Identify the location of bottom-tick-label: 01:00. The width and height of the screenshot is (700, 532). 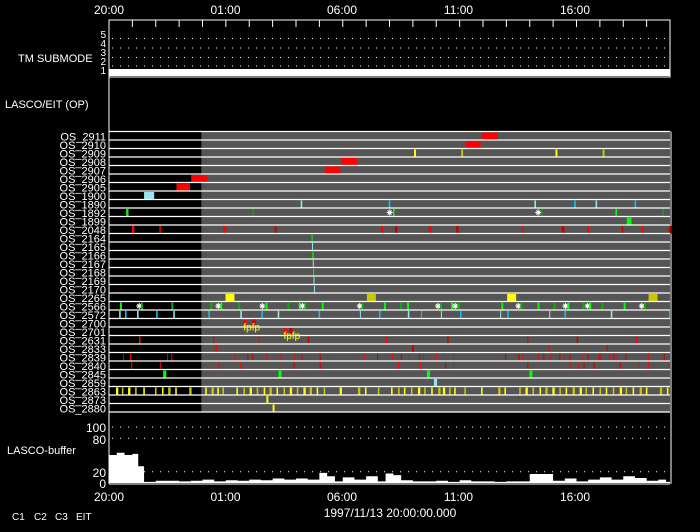
(225, 497).